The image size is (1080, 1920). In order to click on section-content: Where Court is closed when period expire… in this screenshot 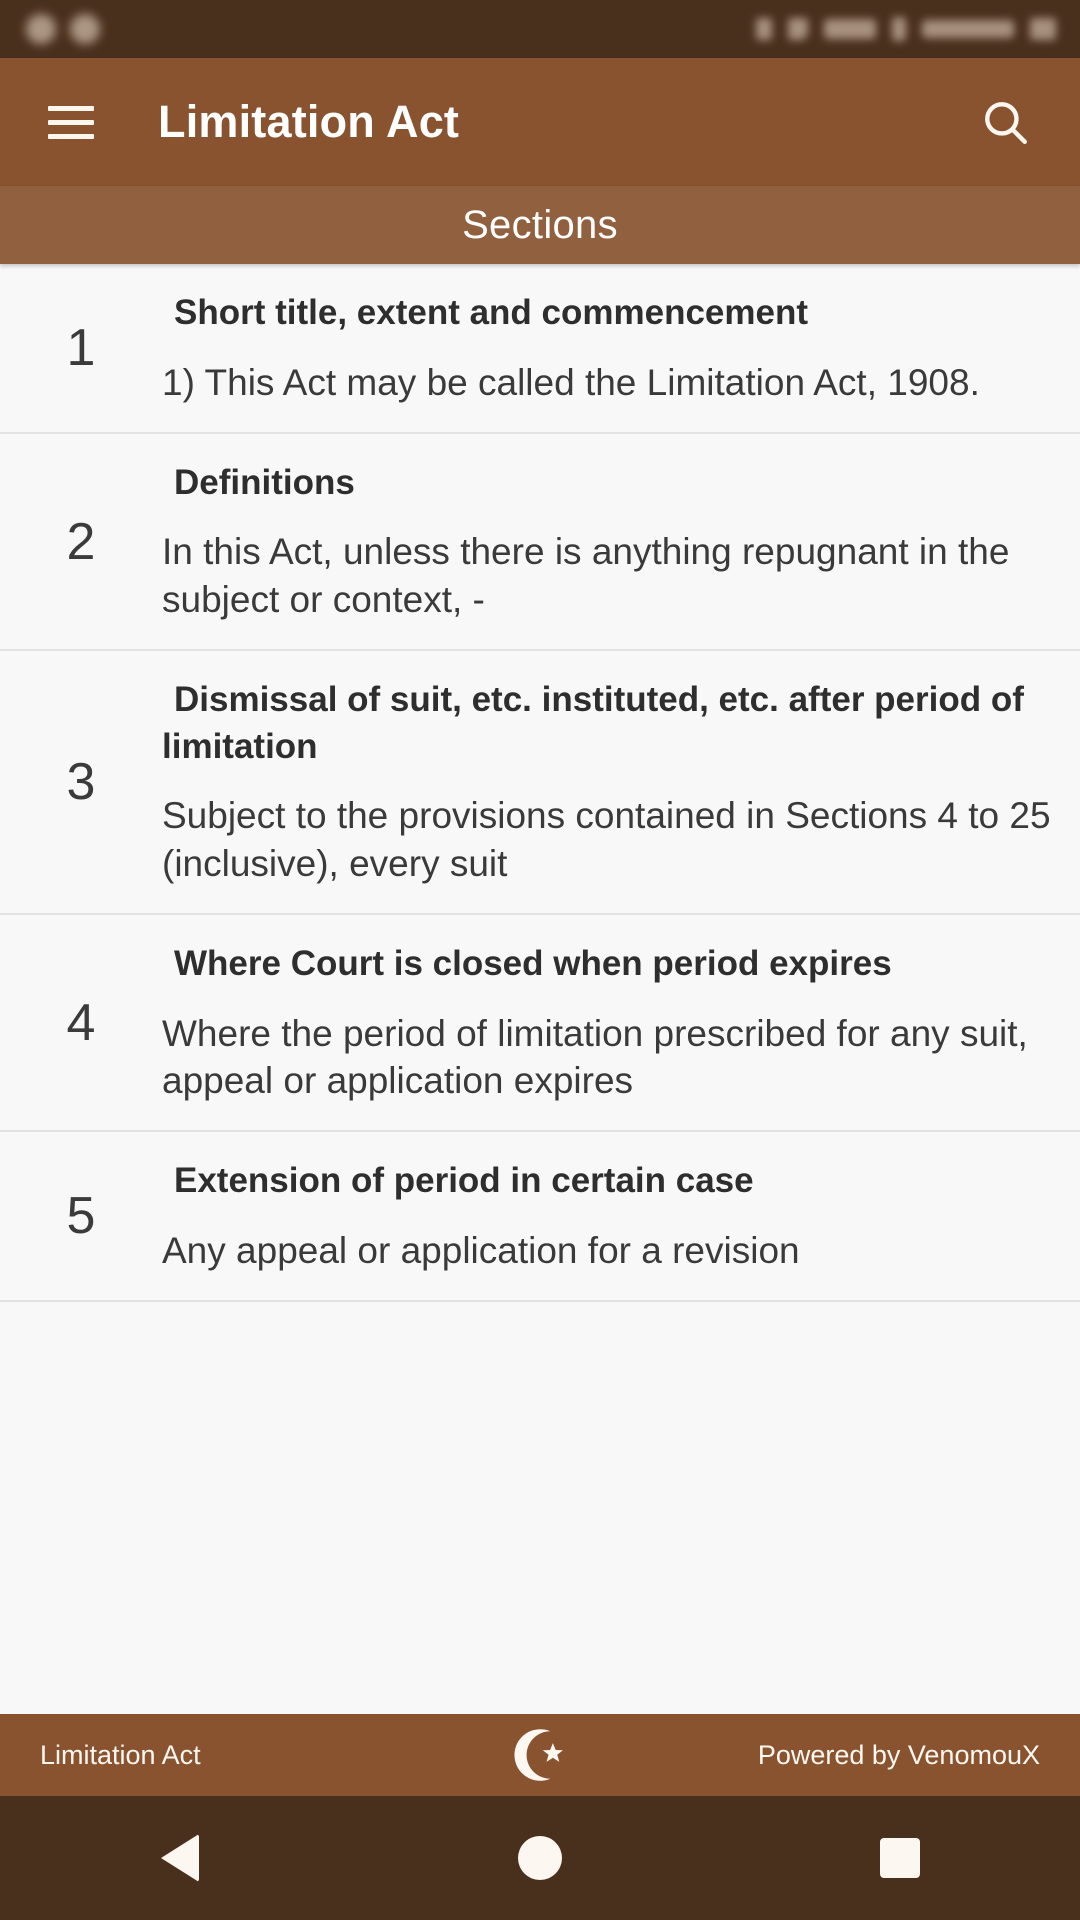, I will do `click(621, 1022)`.